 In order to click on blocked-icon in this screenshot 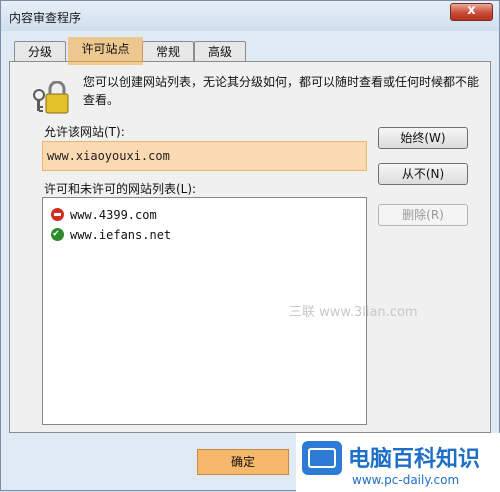, I will do `click(57, 214)`.